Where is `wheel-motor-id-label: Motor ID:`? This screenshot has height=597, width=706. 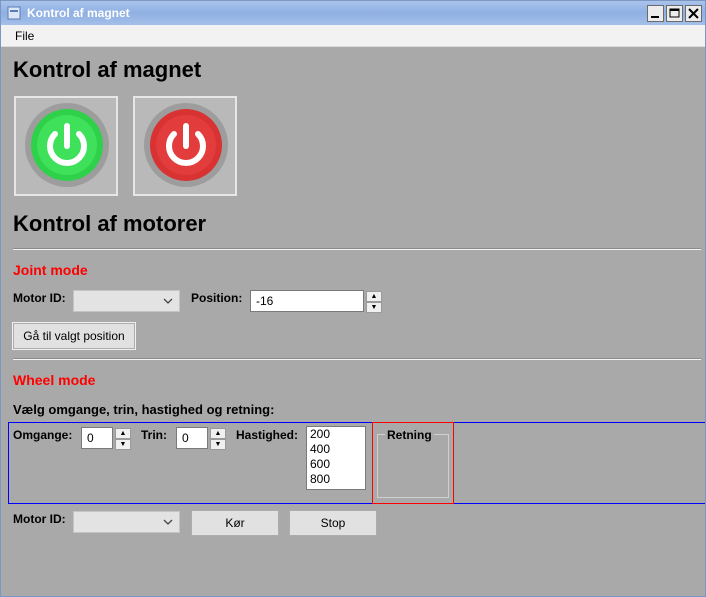
wheel-motor-id-label: Motor ID: is located at coordinates (39, 519).